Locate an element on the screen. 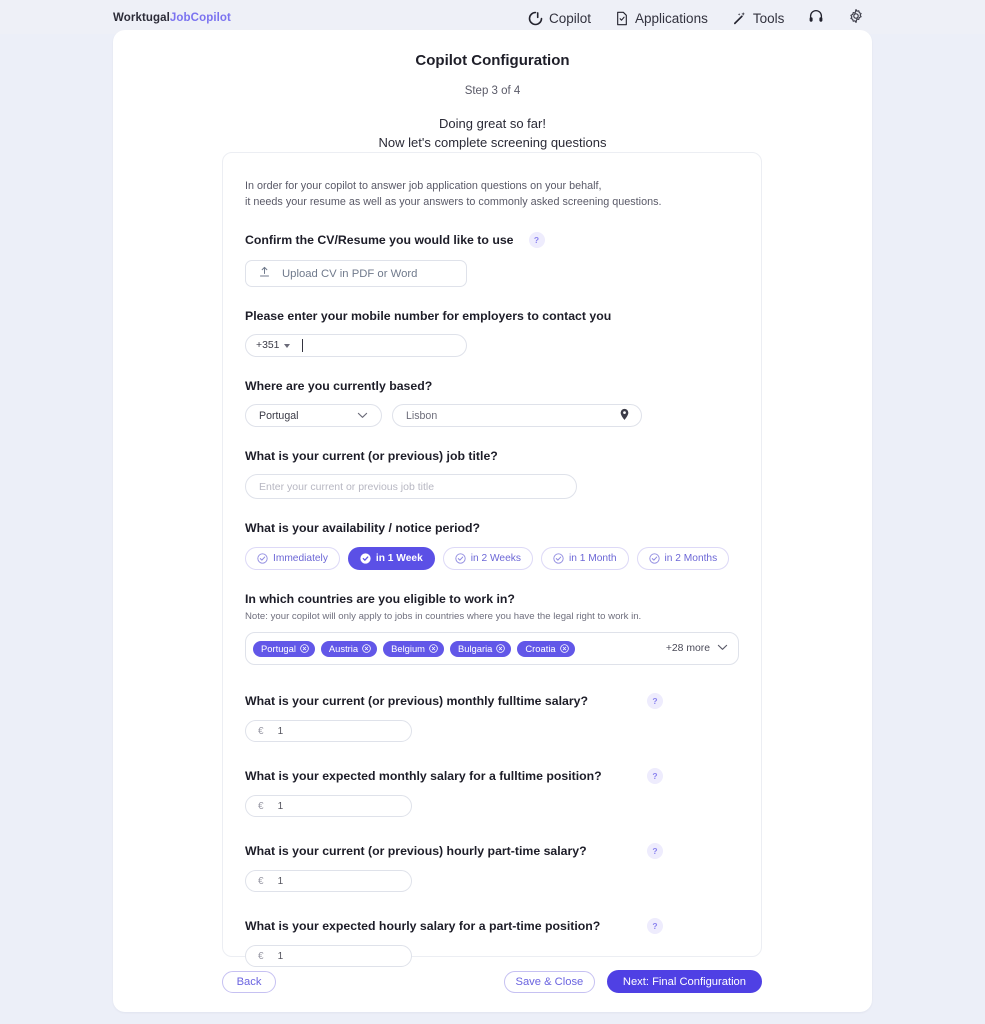  upload-cv-label: Upload CV in PDF or Word is located at coordinates (350, 273).